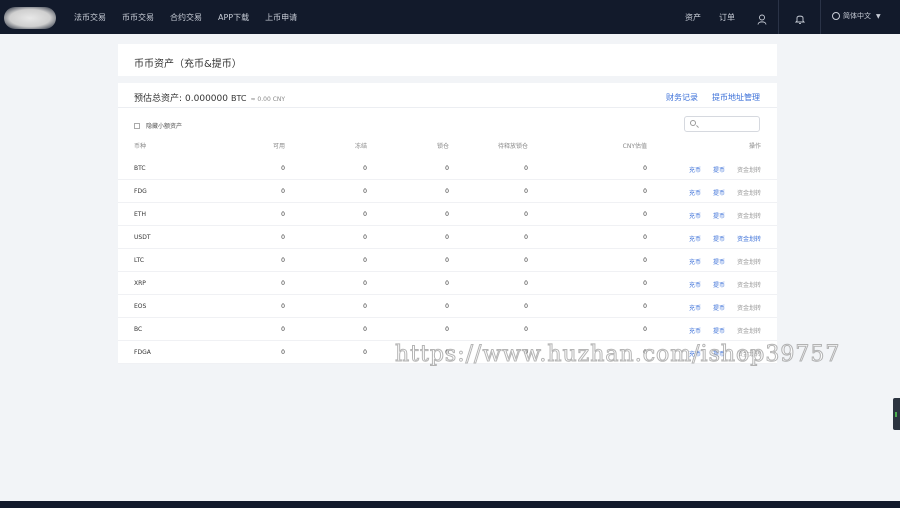  I want to click on nav-app-download: APP下载, so click(233, 17).